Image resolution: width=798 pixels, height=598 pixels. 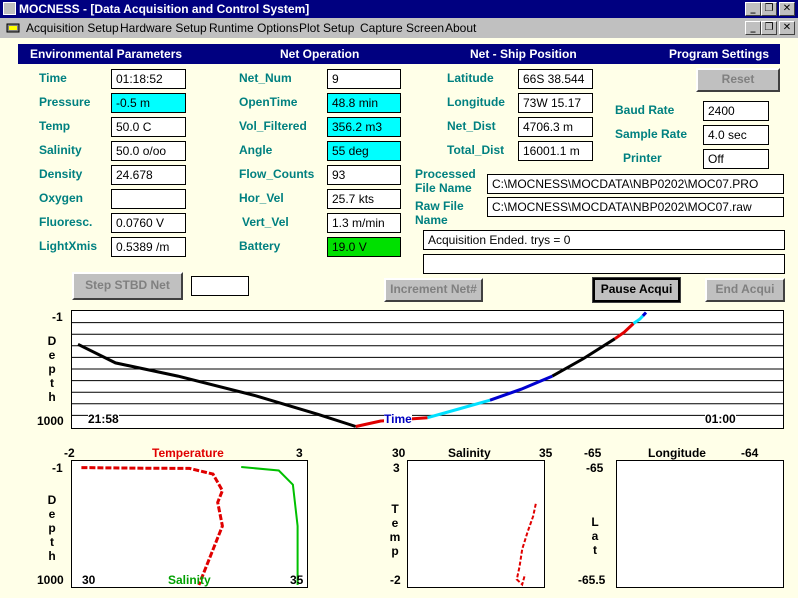 What do you see at coordinates (402, 28) in the screenshot?
I see `menu-capture-screen: Capture Screen` at bounding box center [402, 28].